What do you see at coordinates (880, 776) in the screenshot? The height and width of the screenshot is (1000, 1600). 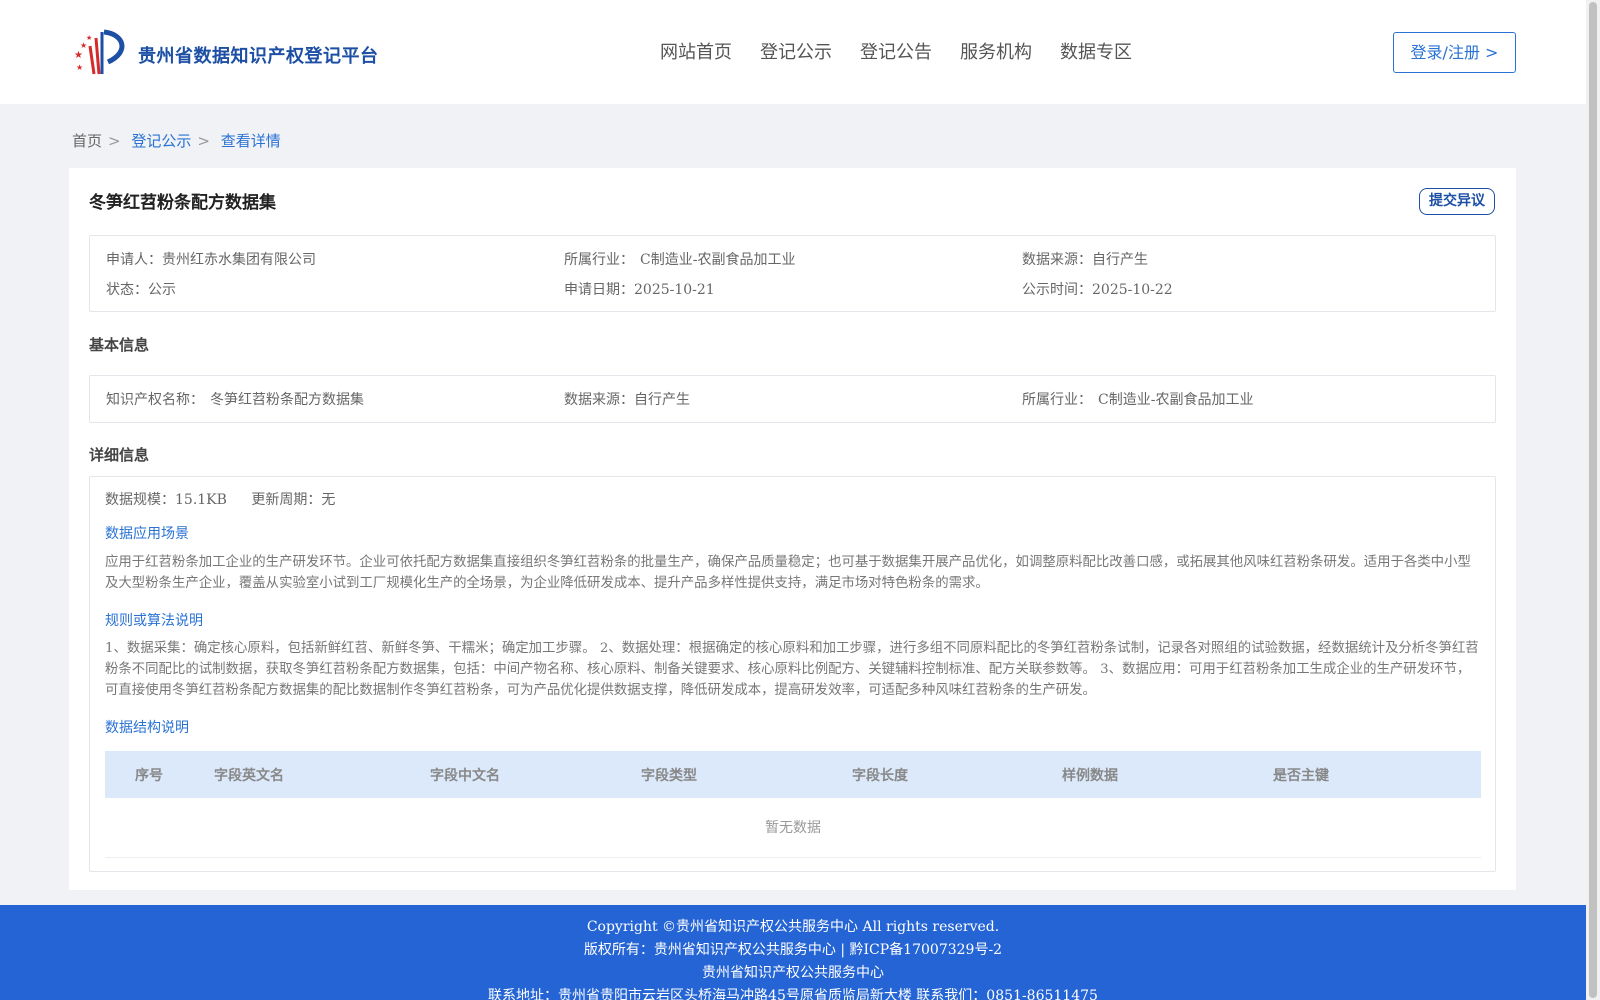 I see `column-length: 字段长度` at bounding box center [880, 776].